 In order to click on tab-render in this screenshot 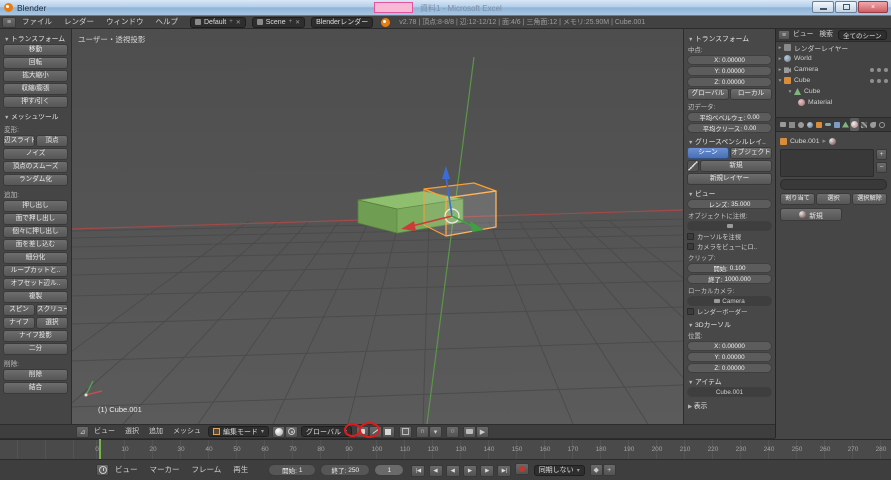, I will do `click(782, 124)`.